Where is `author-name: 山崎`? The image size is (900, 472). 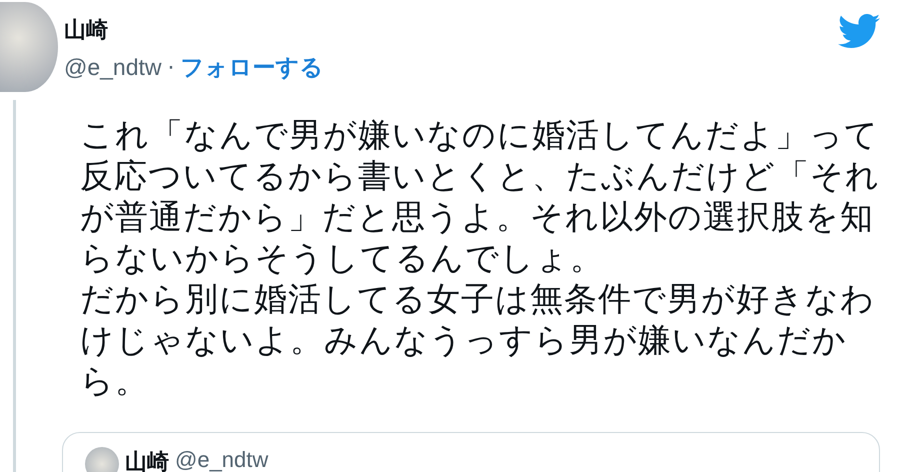 author-name: 山崎 is located at coordinates (194, 31).